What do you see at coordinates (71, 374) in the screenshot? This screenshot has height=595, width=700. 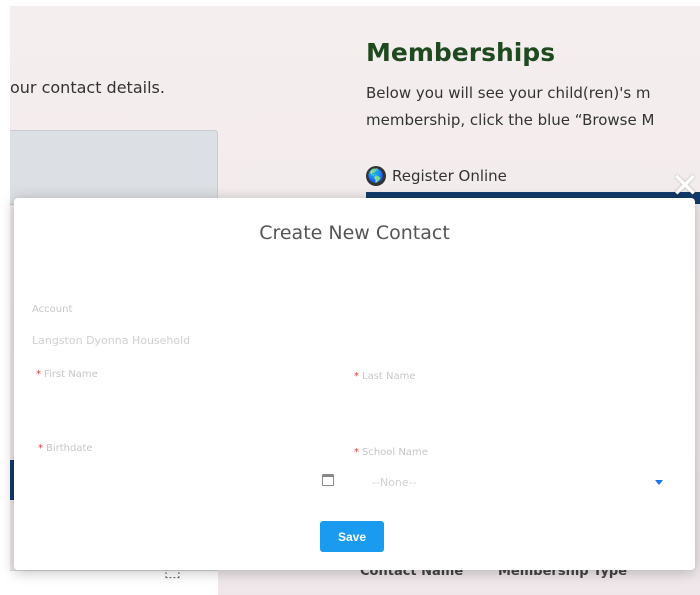 I see `first-name-label: First Name` at bounding box center [71, 374].